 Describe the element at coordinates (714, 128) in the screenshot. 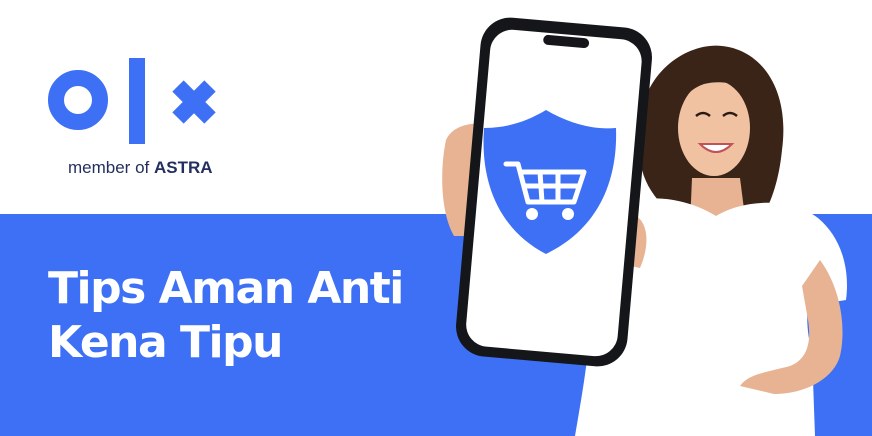

I see `woman-face` at that location.